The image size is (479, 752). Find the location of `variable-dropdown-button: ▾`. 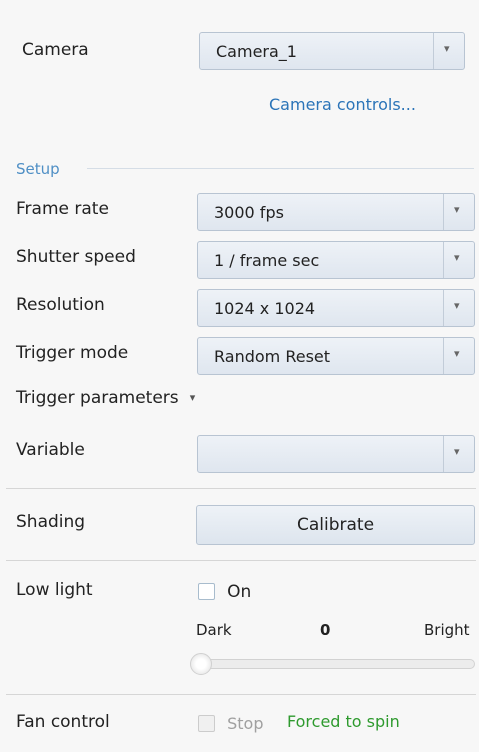

variable-dropdown-button: ▾ is located at coordinates (458, 454).